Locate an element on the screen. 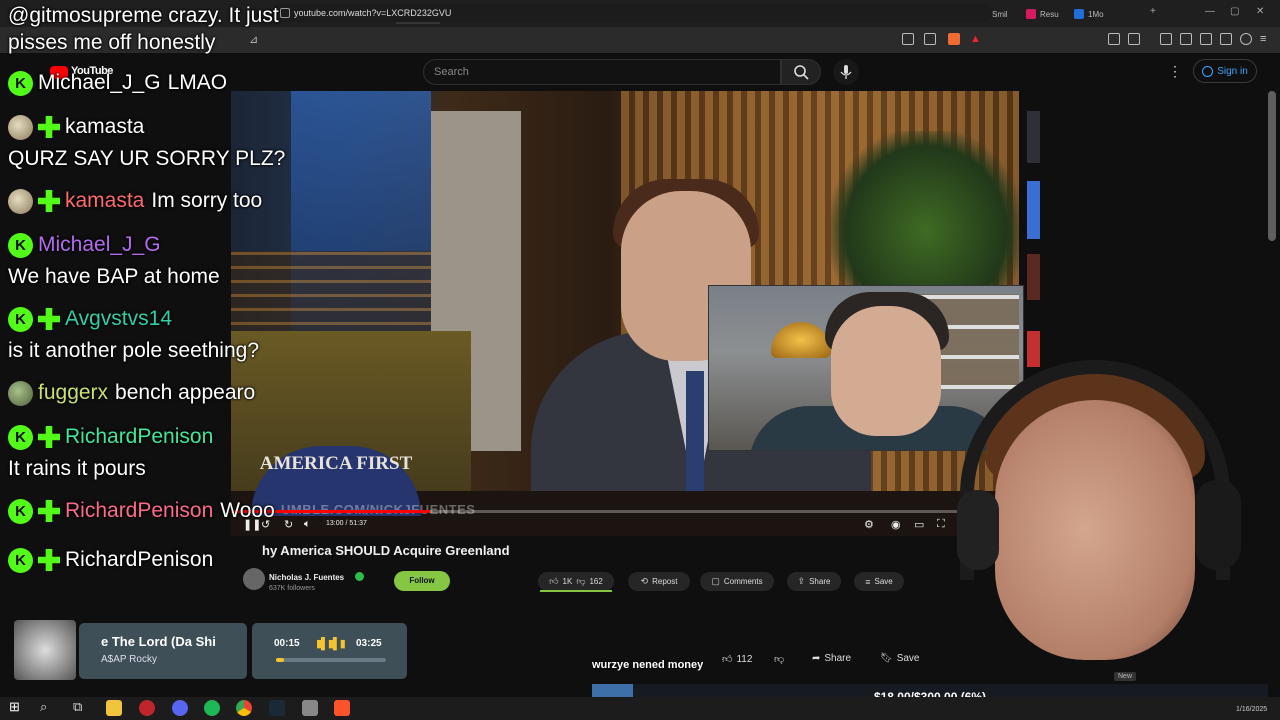 This screenshot has width=1280, height=720. below-save-label: Save is located at coordinates (908, 658).